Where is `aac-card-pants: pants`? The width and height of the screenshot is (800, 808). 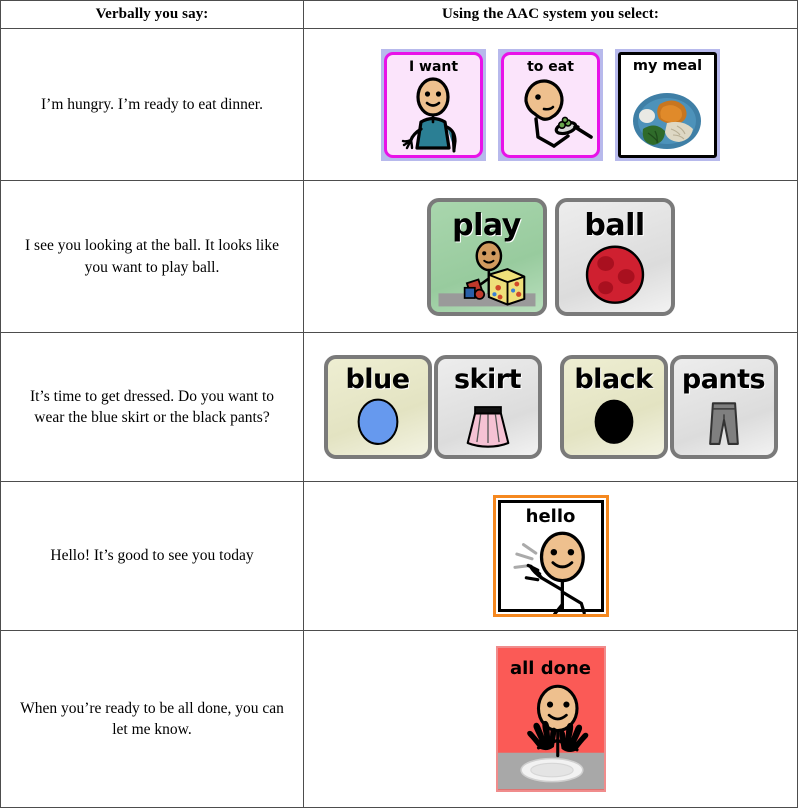 aac-card-pants: pants is located at coordinates (723, 407).